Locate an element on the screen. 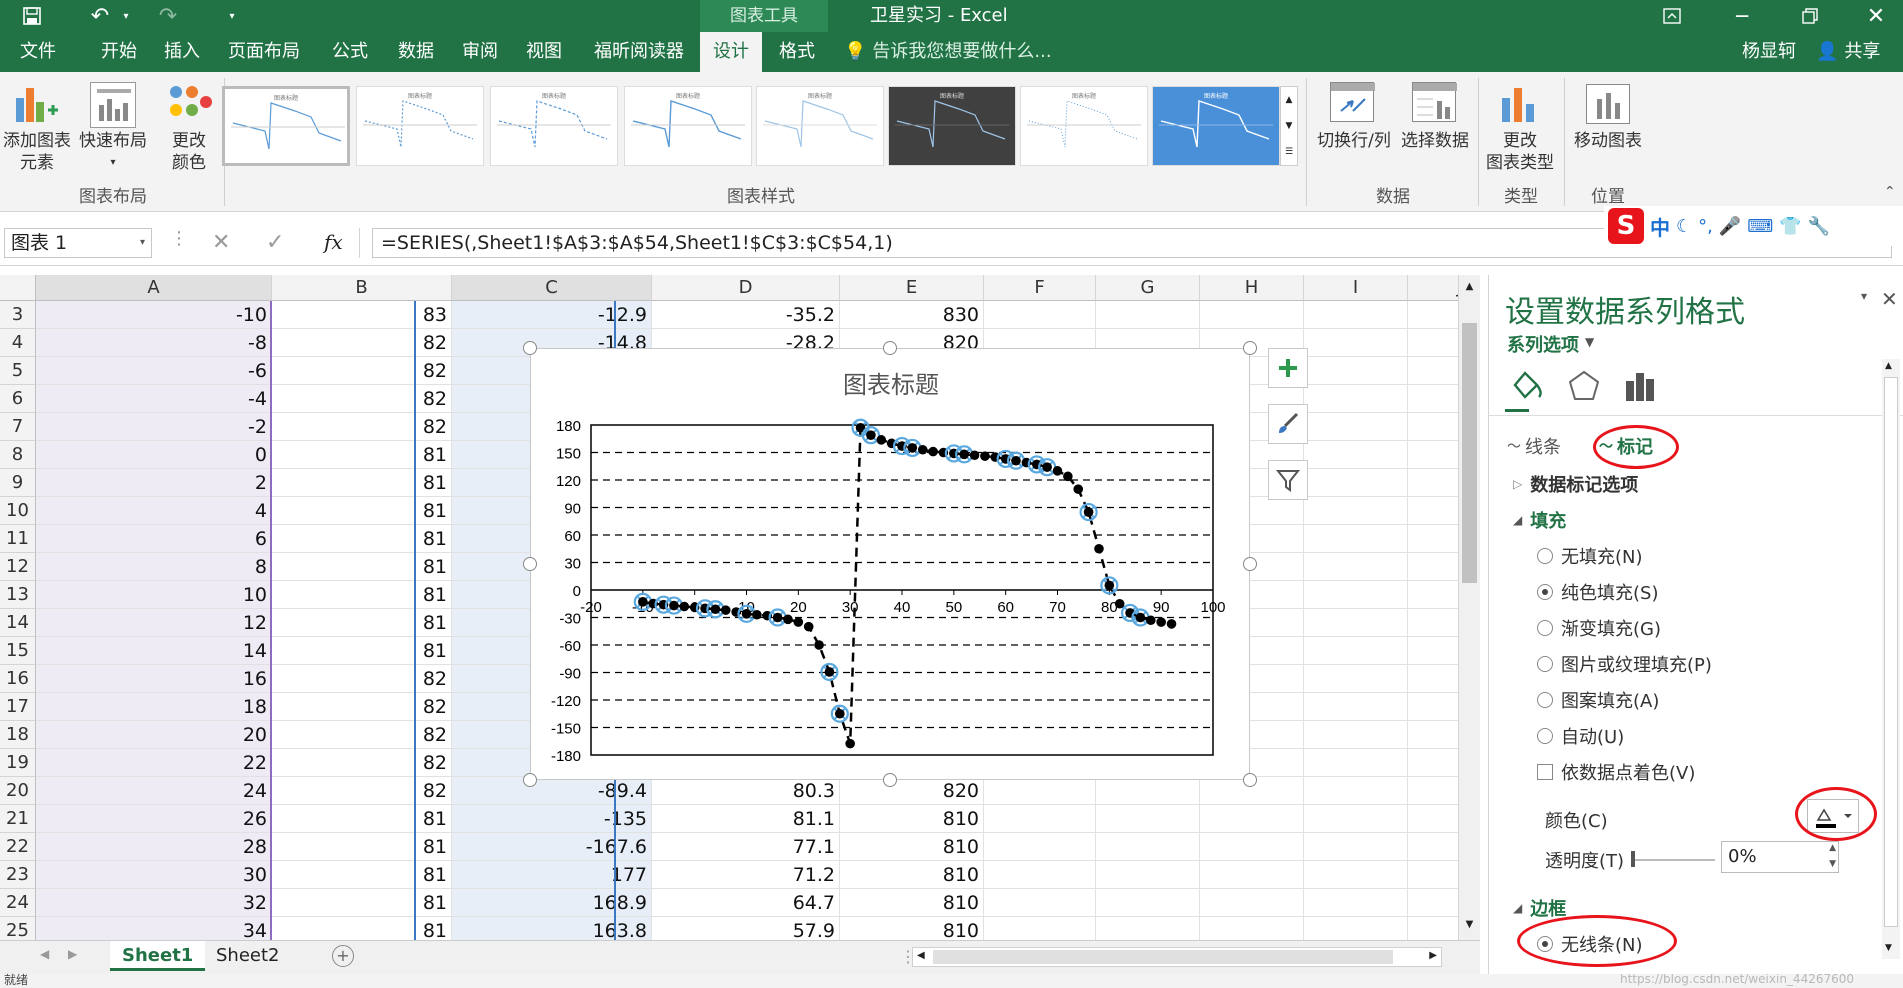 The height and width of the screenshot is (988, 1903). cell: 163.8 is located at coordinates (552, 928).